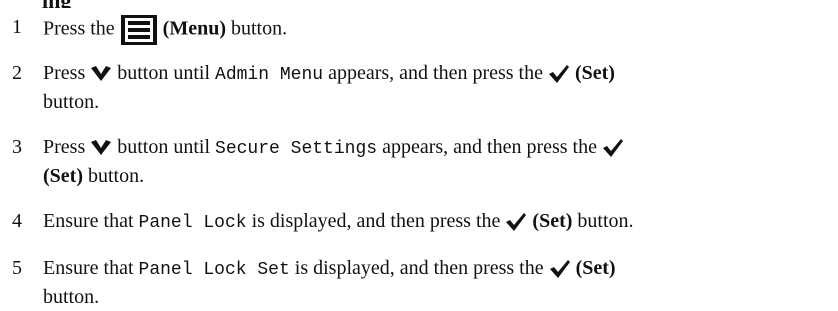  Describe the element at coordinates (269, 75) in the screenshot. I see `menu-name-code: Admin Menu` at that location.